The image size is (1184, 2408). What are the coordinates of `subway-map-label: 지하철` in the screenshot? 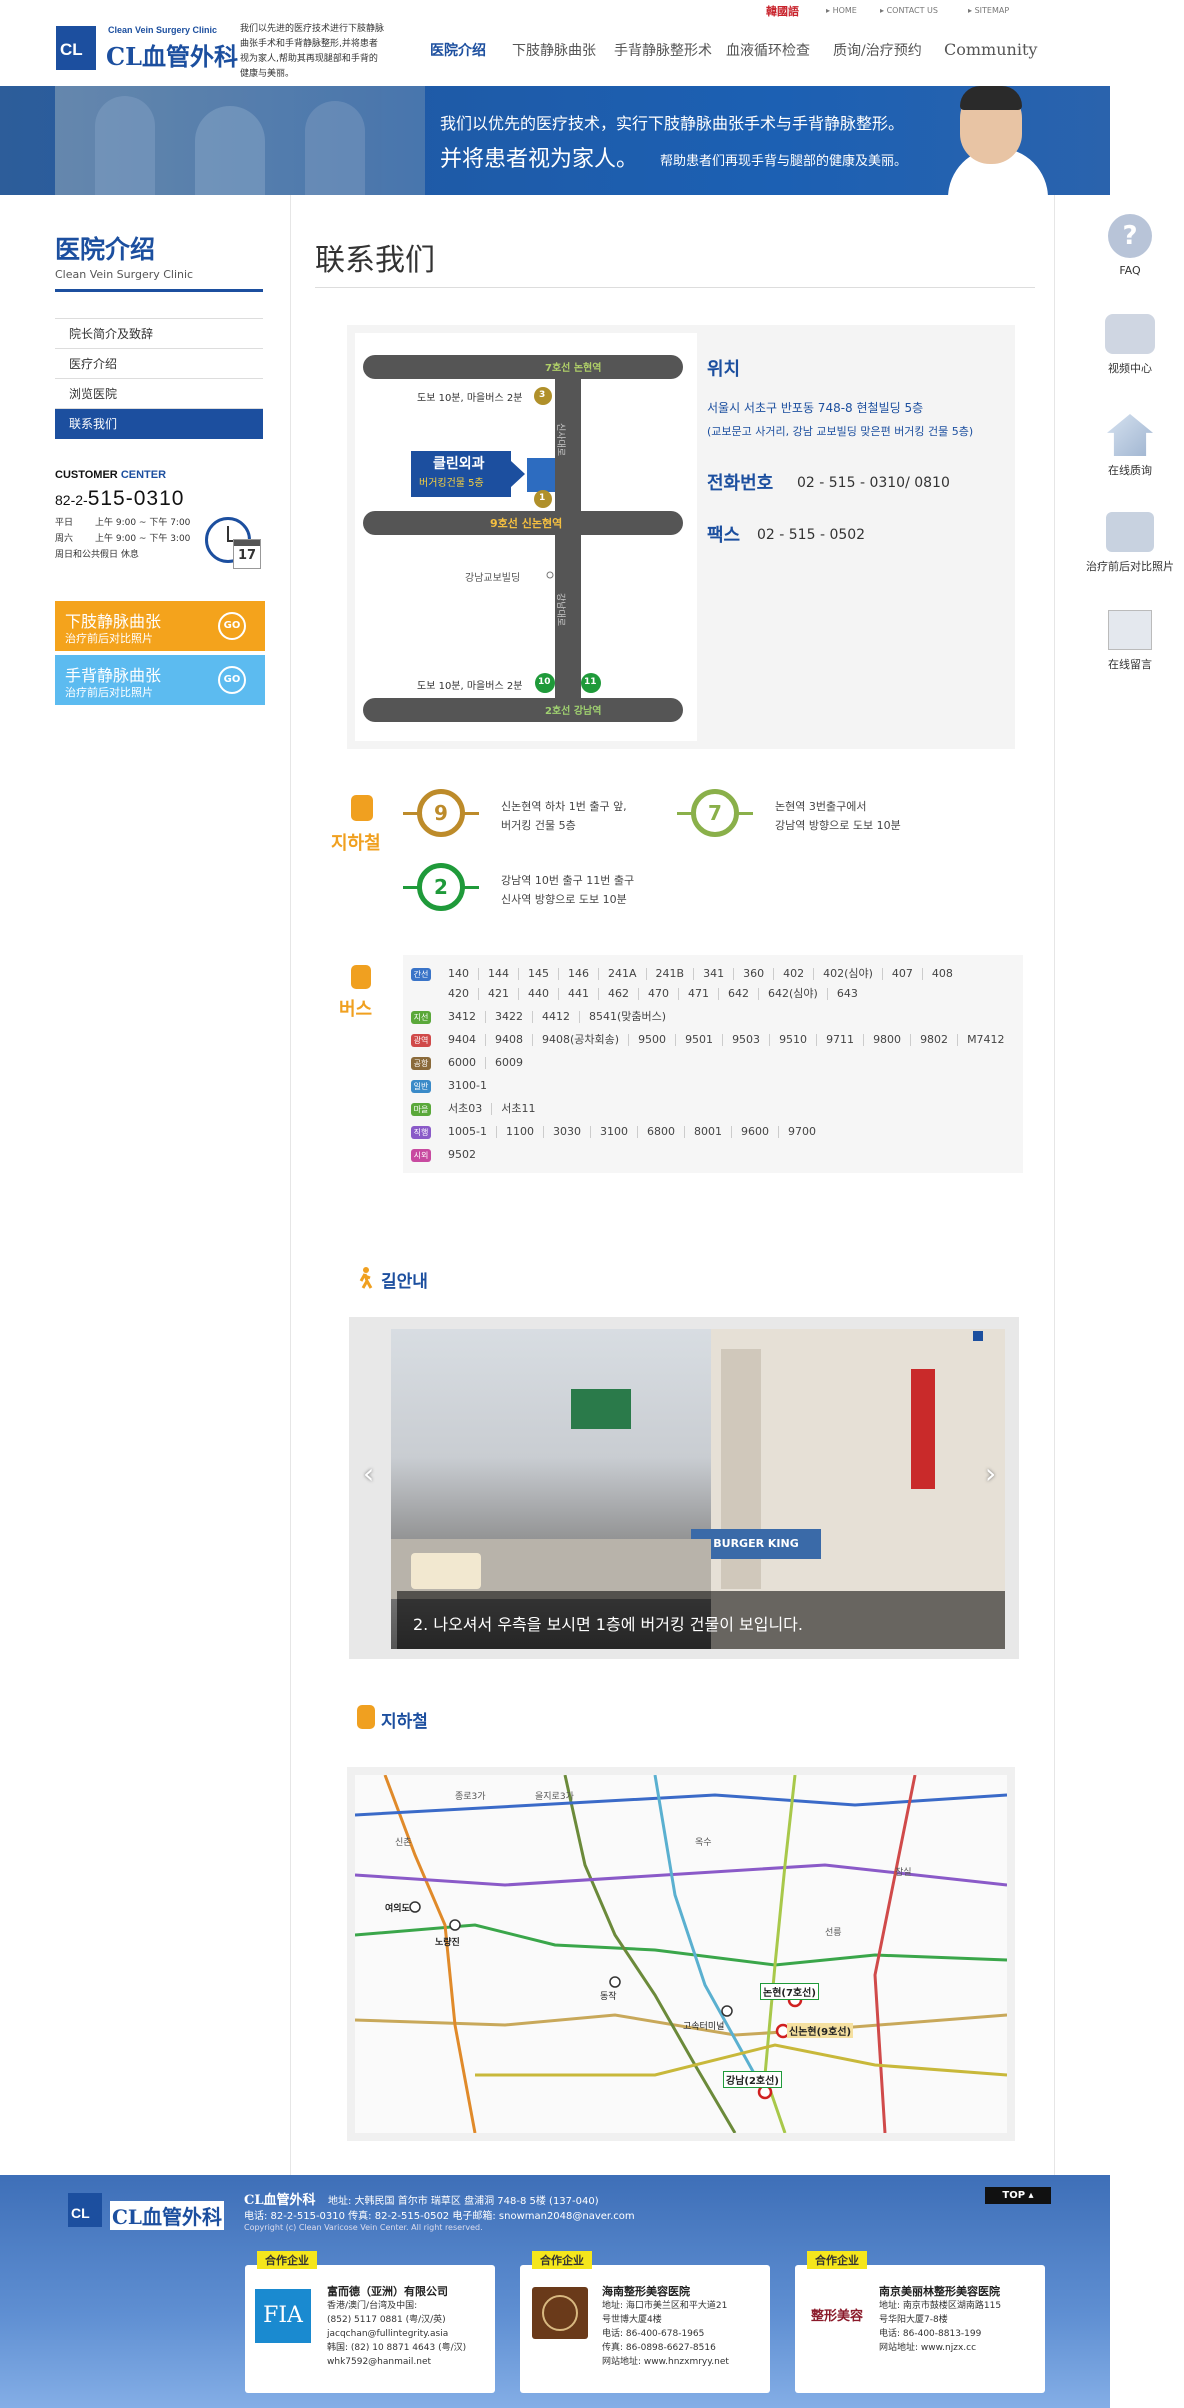 It's located at (404, 1722).